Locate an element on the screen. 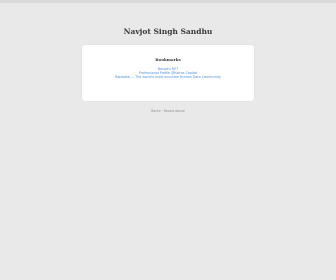 Image resolution: width=336 pixels, height=280 pixels. footer-brand: Bento is located at coordinates (156, 111).